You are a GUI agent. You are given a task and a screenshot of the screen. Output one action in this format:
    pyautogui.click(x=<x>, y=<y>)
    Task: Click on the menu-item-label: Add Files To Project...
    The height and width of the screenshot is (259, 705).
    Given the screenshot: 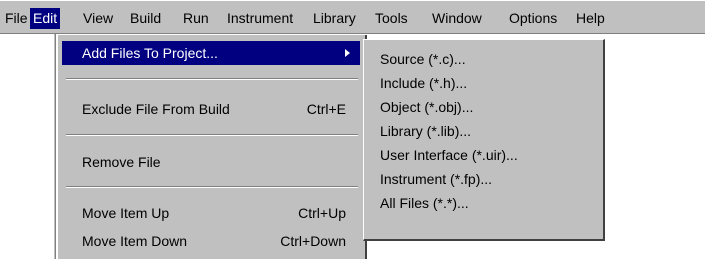 What is the action you would take?
    pyautogui.click(x=150, y=53)
    